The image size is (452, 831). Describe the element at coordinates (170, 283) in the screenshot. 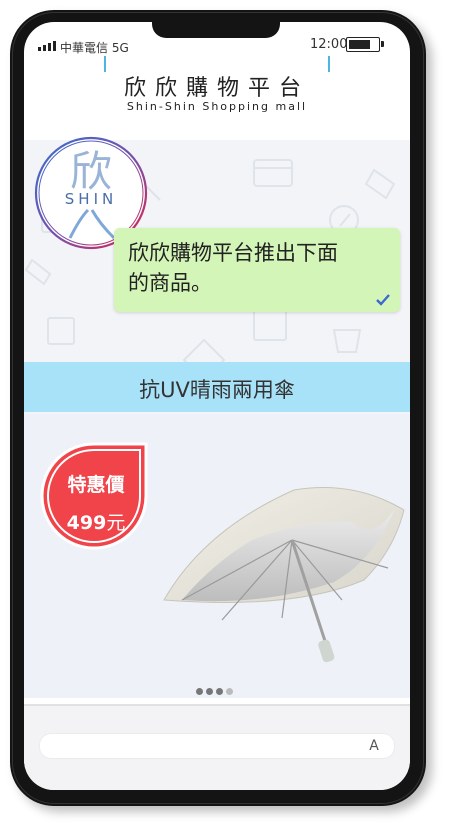

I see `chat-message-line2: 的商品。` at that location.